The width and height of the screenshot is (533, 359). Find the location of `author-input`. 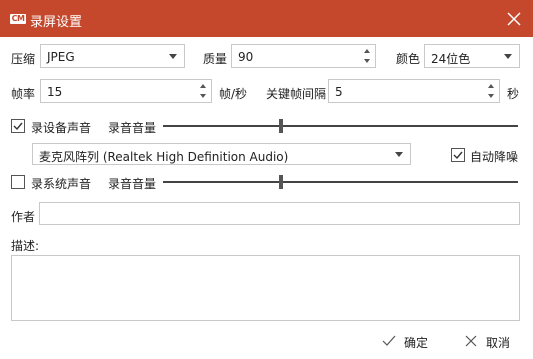

author-input is located at coordinates (279, 213).